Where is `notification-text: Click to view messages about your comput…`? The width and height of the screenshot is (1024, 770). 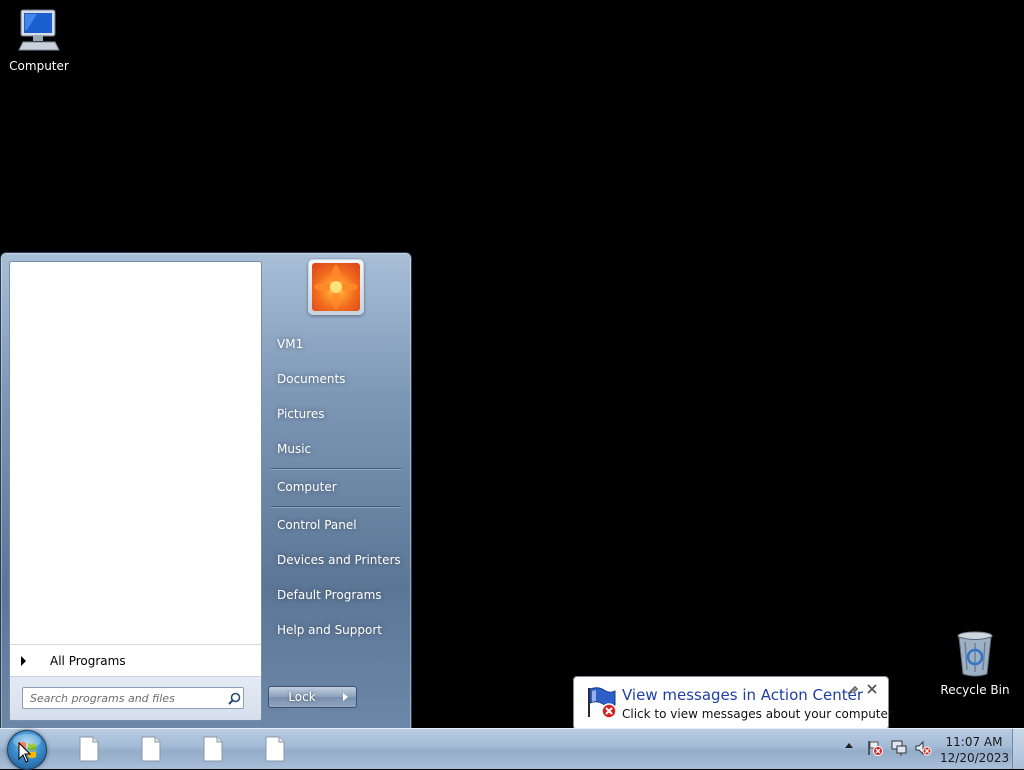 notification-text: Click to view messages about your comput… is located at coordinates (759, 714).